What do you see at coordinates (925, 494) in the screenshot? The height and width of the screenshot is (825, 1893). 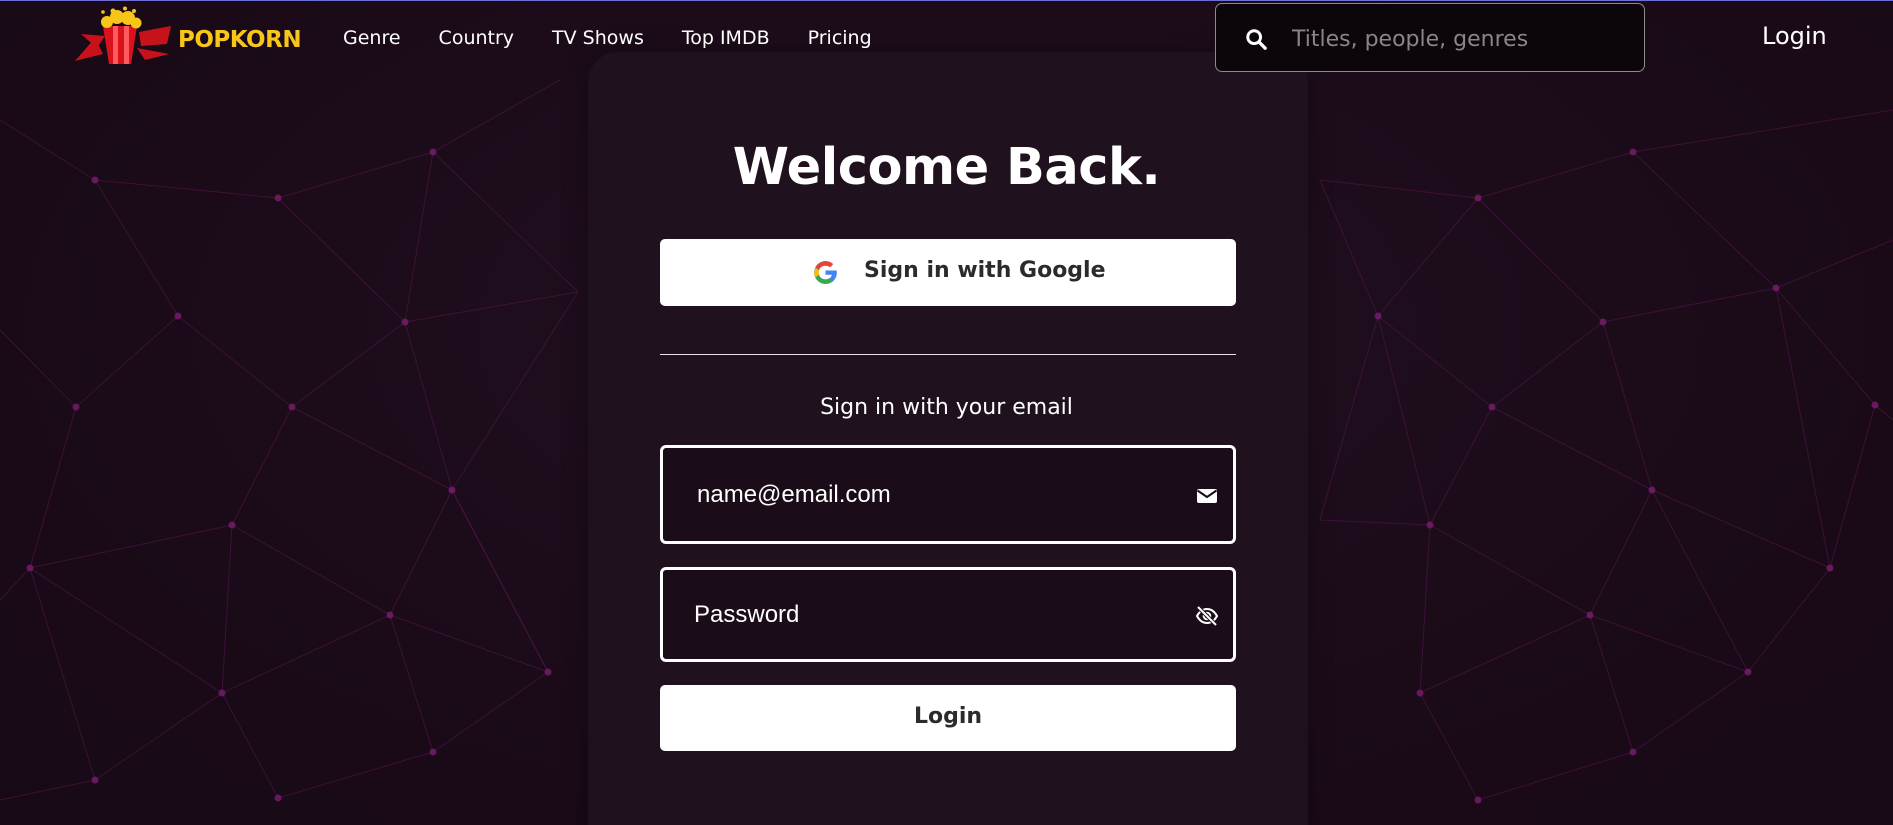 I see `email-input` at bounding box center [925, 494].